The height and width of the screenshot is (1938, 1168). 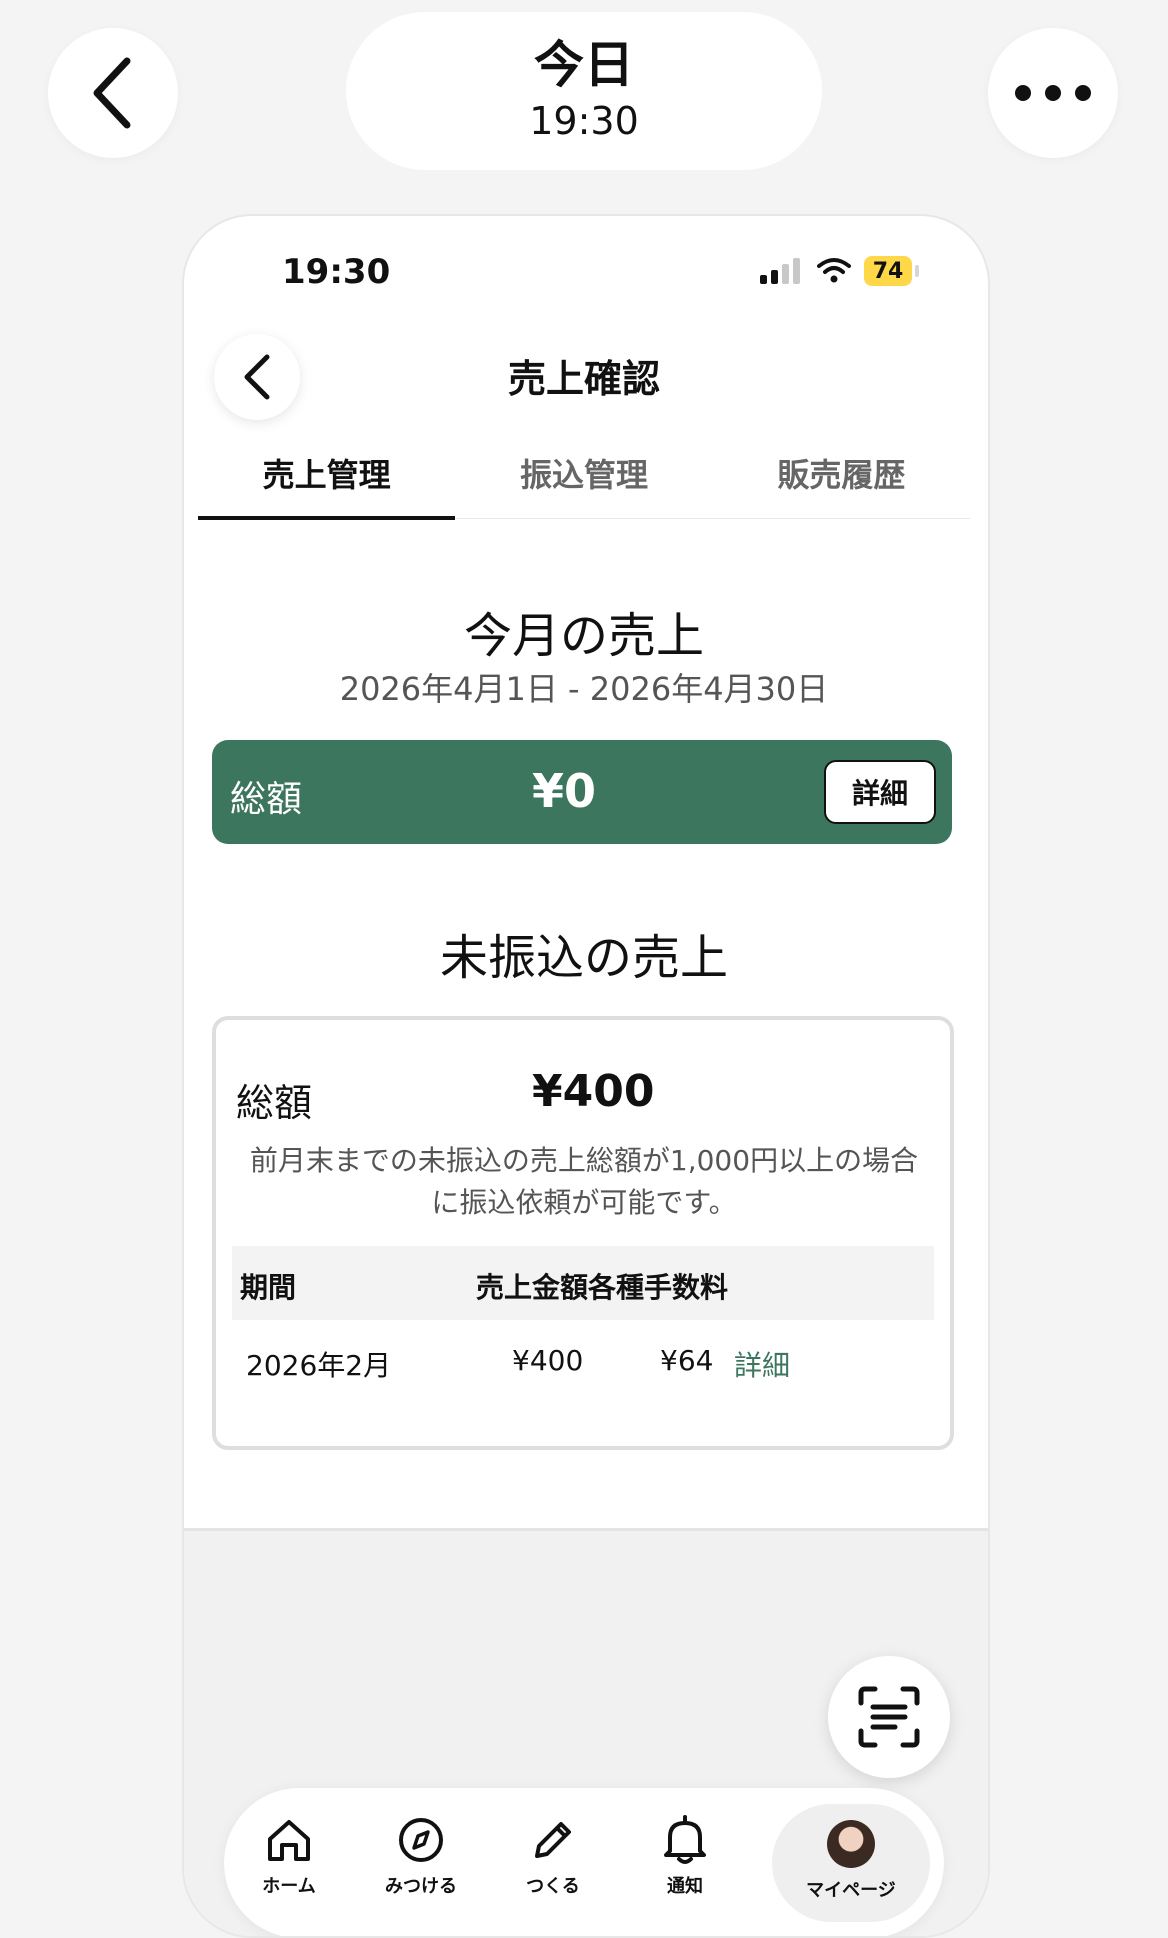 What do you see at coordinates (917, 271) in the screenshot?
I see `battery-cap` at bounding box center [917, 271].